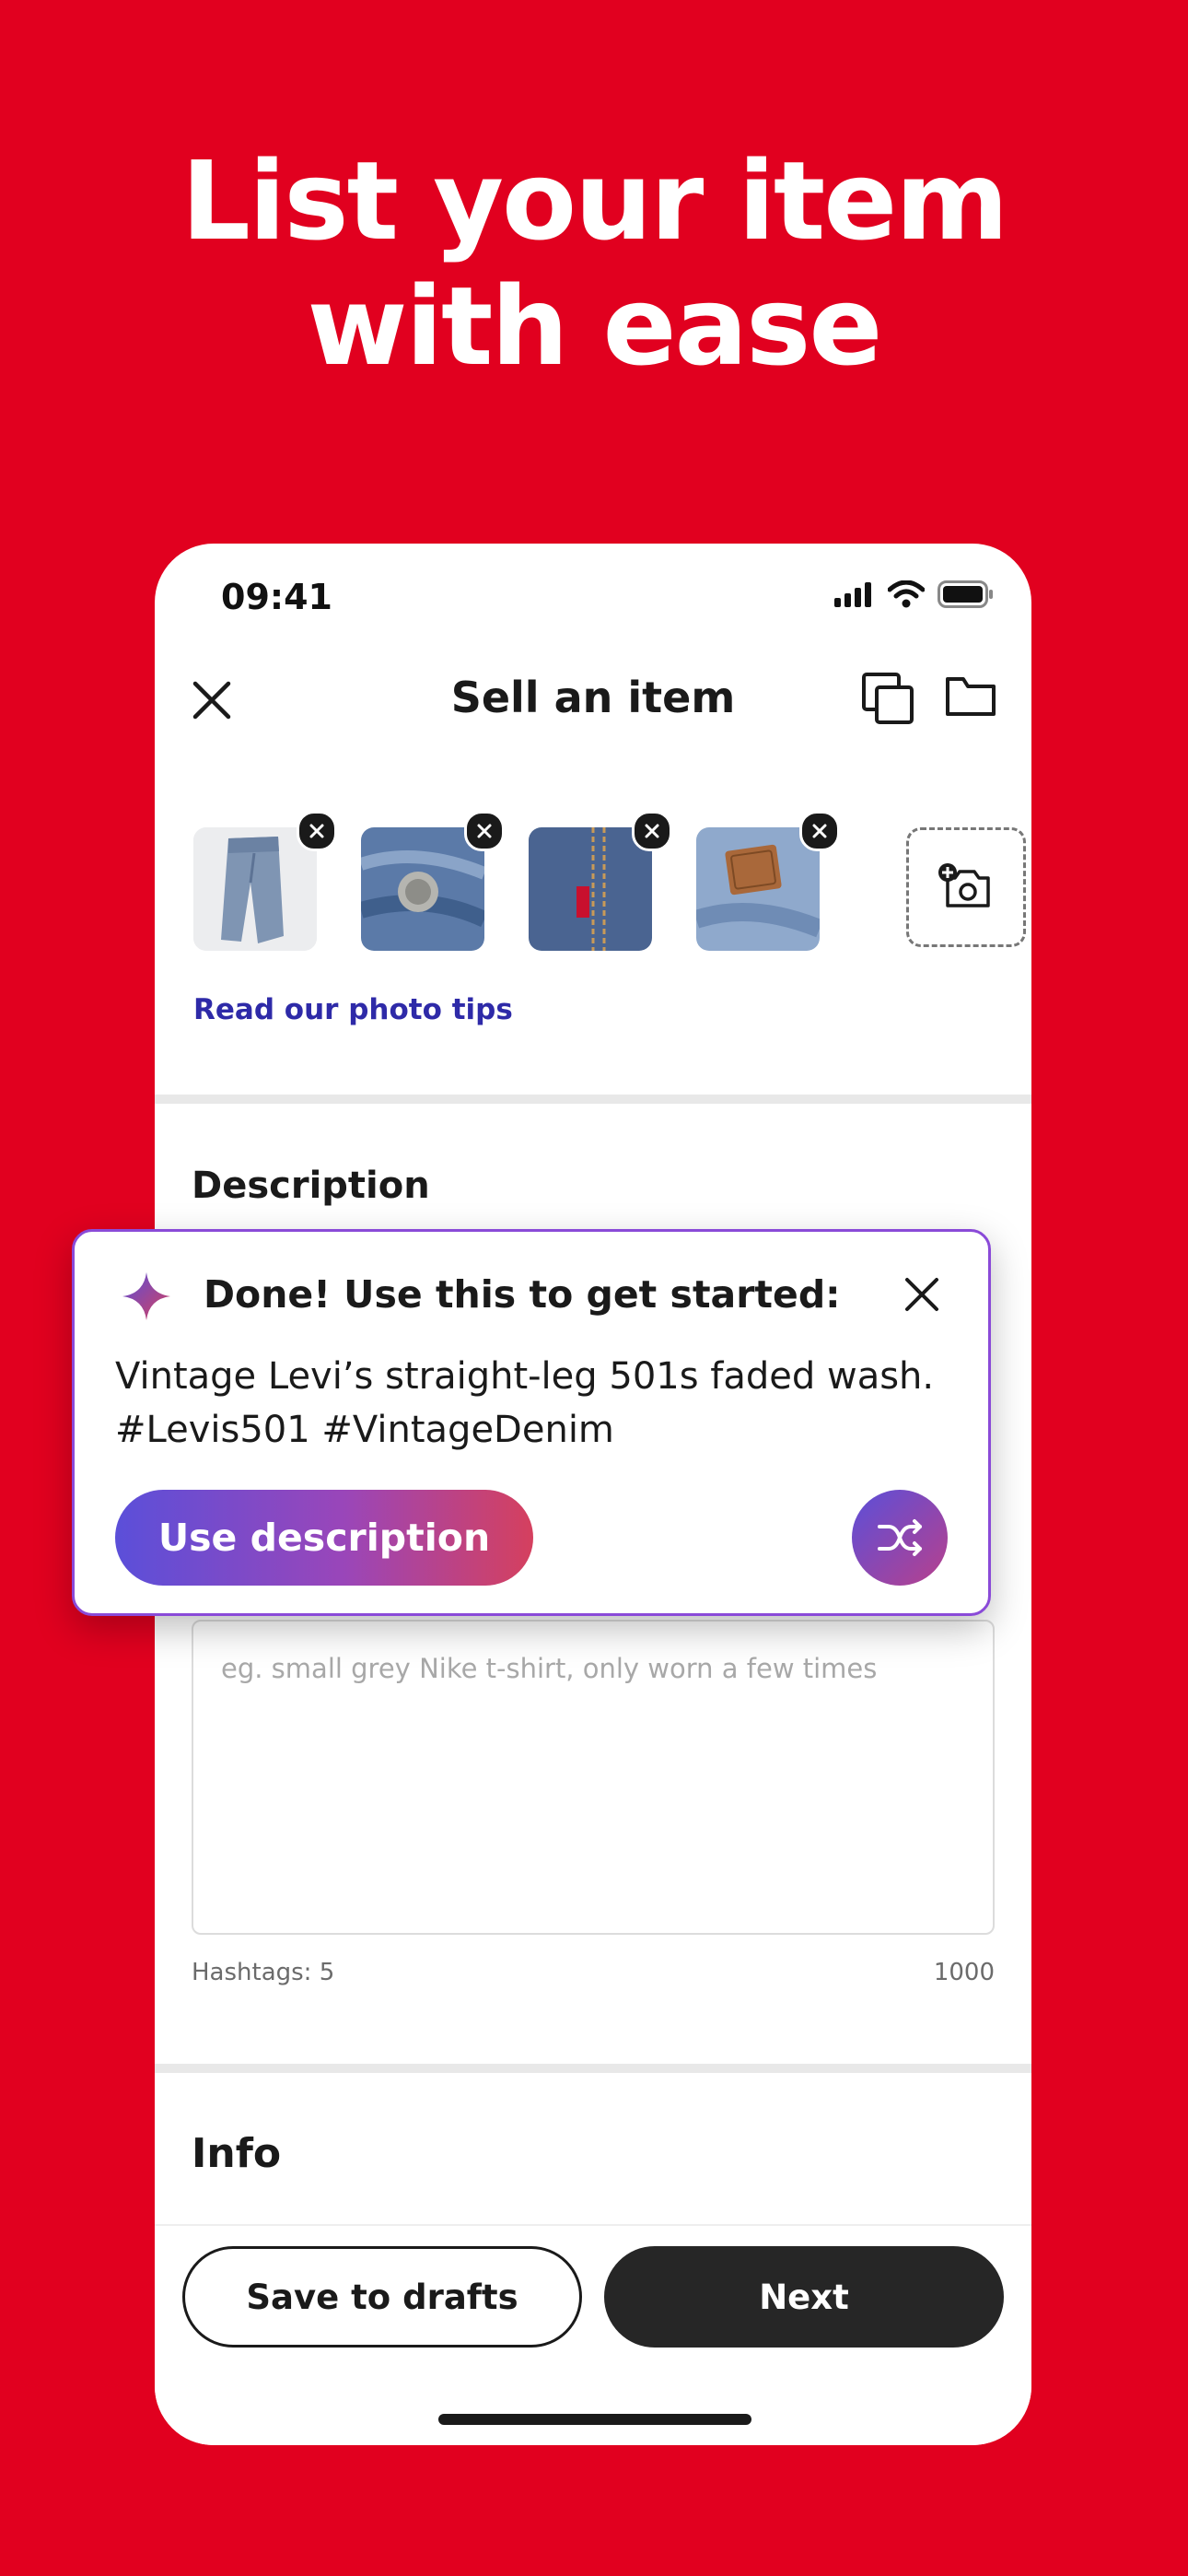  Describe the element at coordinates (324, 1538) in the screenshot. I see `use-description-button: Use description` at that location.